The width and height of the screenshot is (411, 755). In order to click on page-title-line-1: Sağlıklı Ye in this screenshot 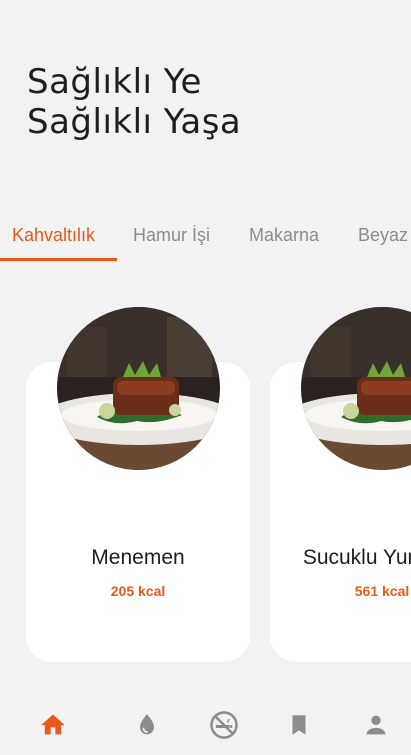, I will do `click(114, 82)`.